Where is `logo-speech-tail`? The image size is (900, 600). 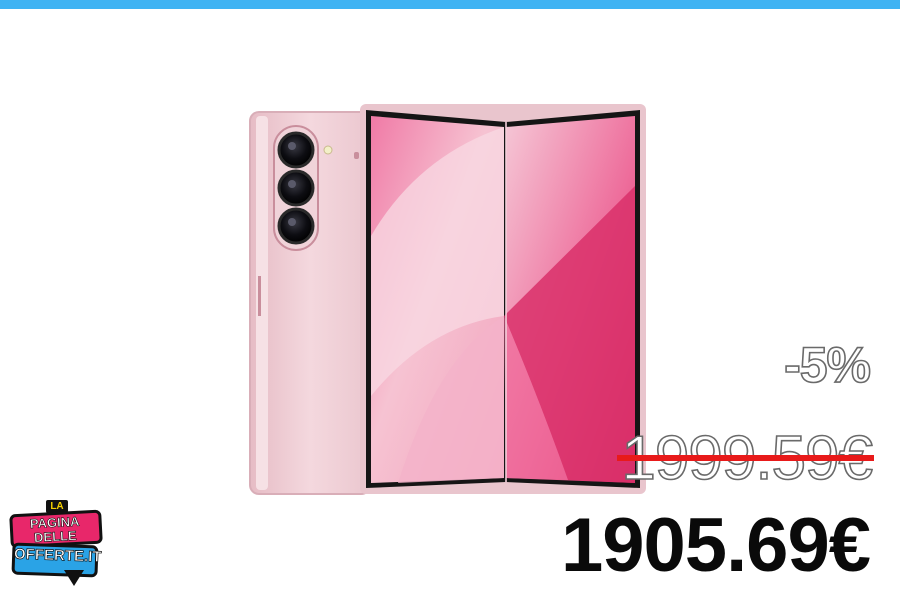
logo-speech-tail is located at coordinates (74, 578).